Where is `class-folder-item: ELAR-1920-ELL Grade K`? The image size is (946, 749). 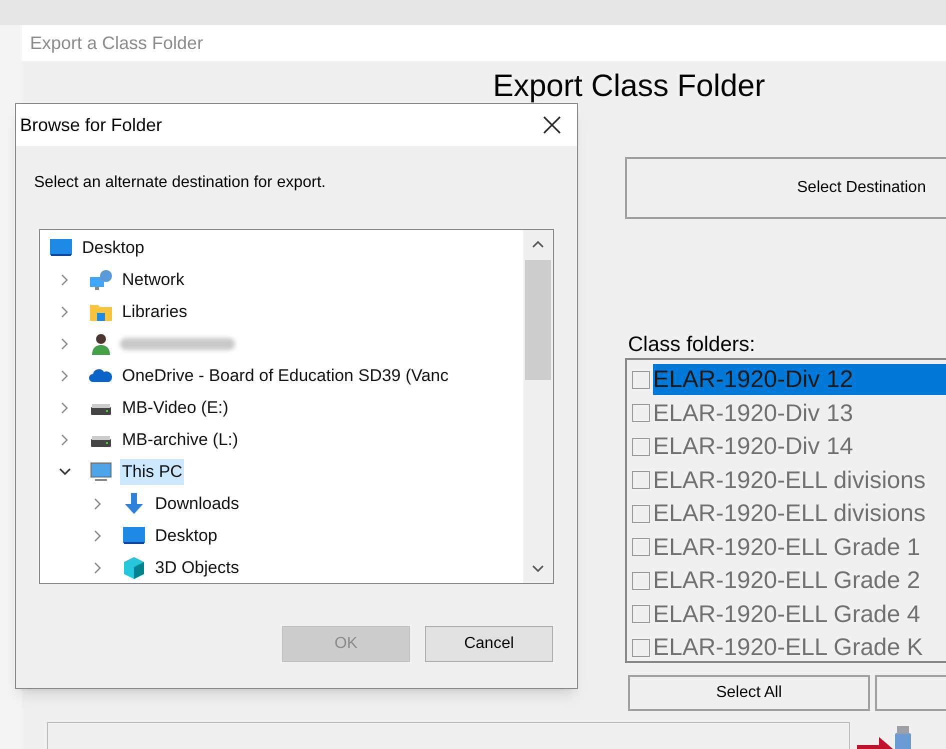
class-folder-item: ELAR-1920-ELL Grade K is located at coordinates (799, 646).